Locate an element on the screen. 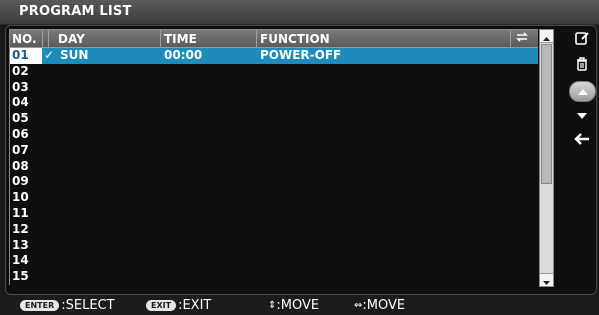  delete-button is located at coordinates (581, 65).